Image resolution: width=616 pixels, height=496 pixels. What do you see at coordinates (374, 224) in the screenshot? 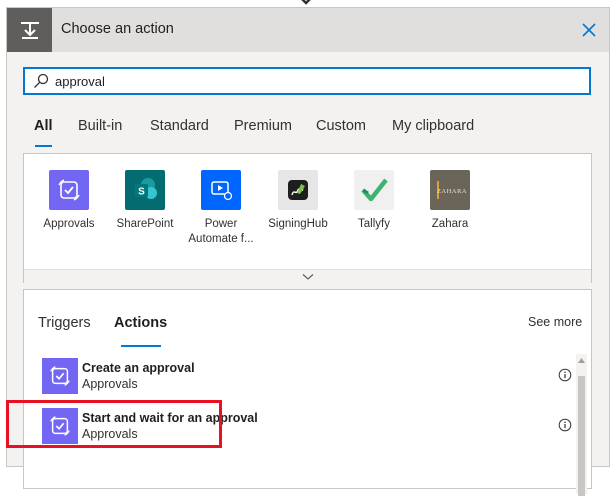
I see `connector-label: Tallyfy` at bounding box center [374, 224].